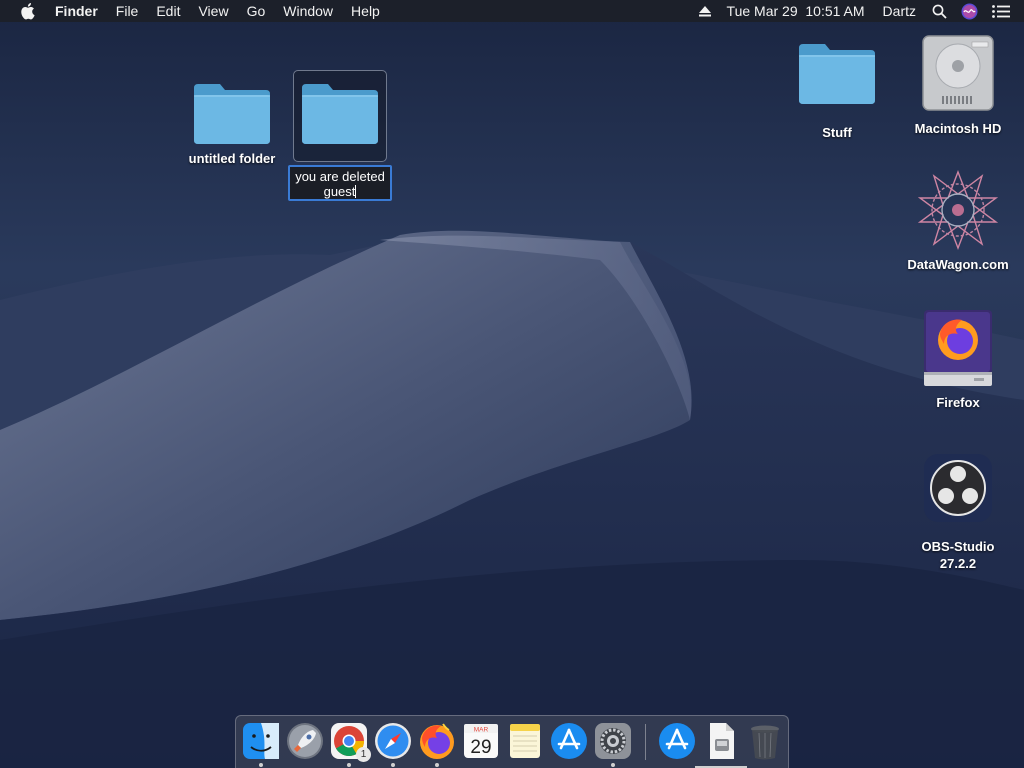 This screenshot has height=768, width=1024. I want to click on downloads-app-store-icon, so click(677, 741).